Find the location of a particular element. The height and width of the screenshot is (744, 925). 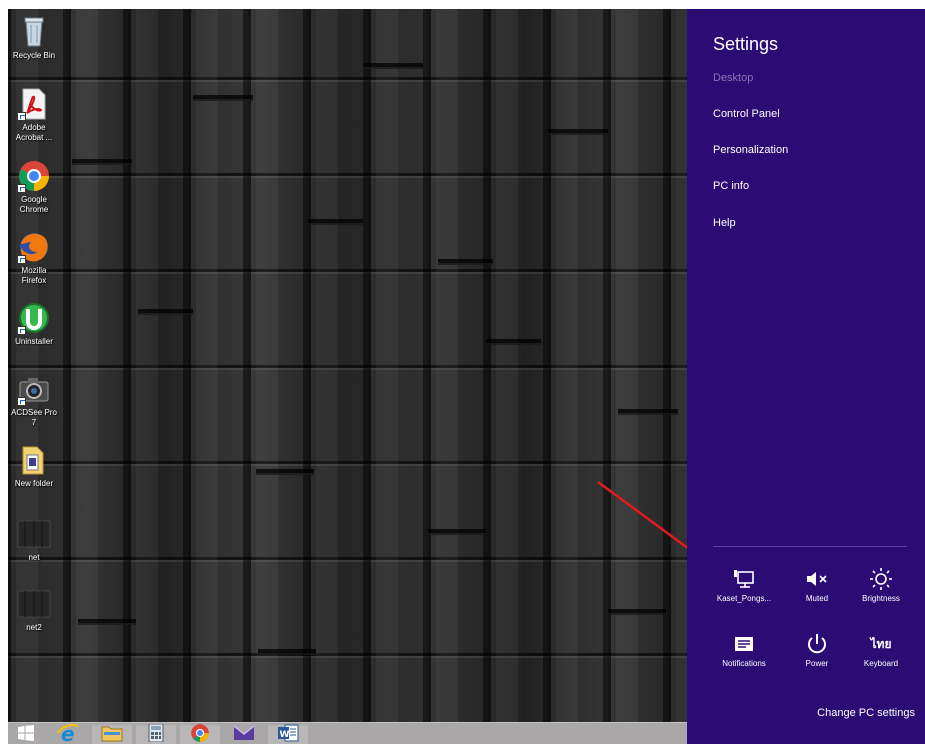

menu-item-pc-info: PC info is located at coordinates (731, 186).